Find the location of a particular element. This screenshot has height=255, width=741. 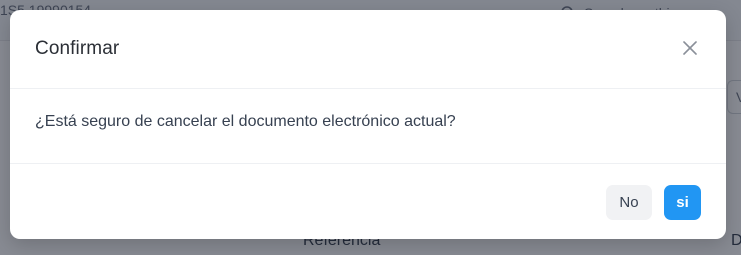

close-icon is located at coordinates (690, 48).